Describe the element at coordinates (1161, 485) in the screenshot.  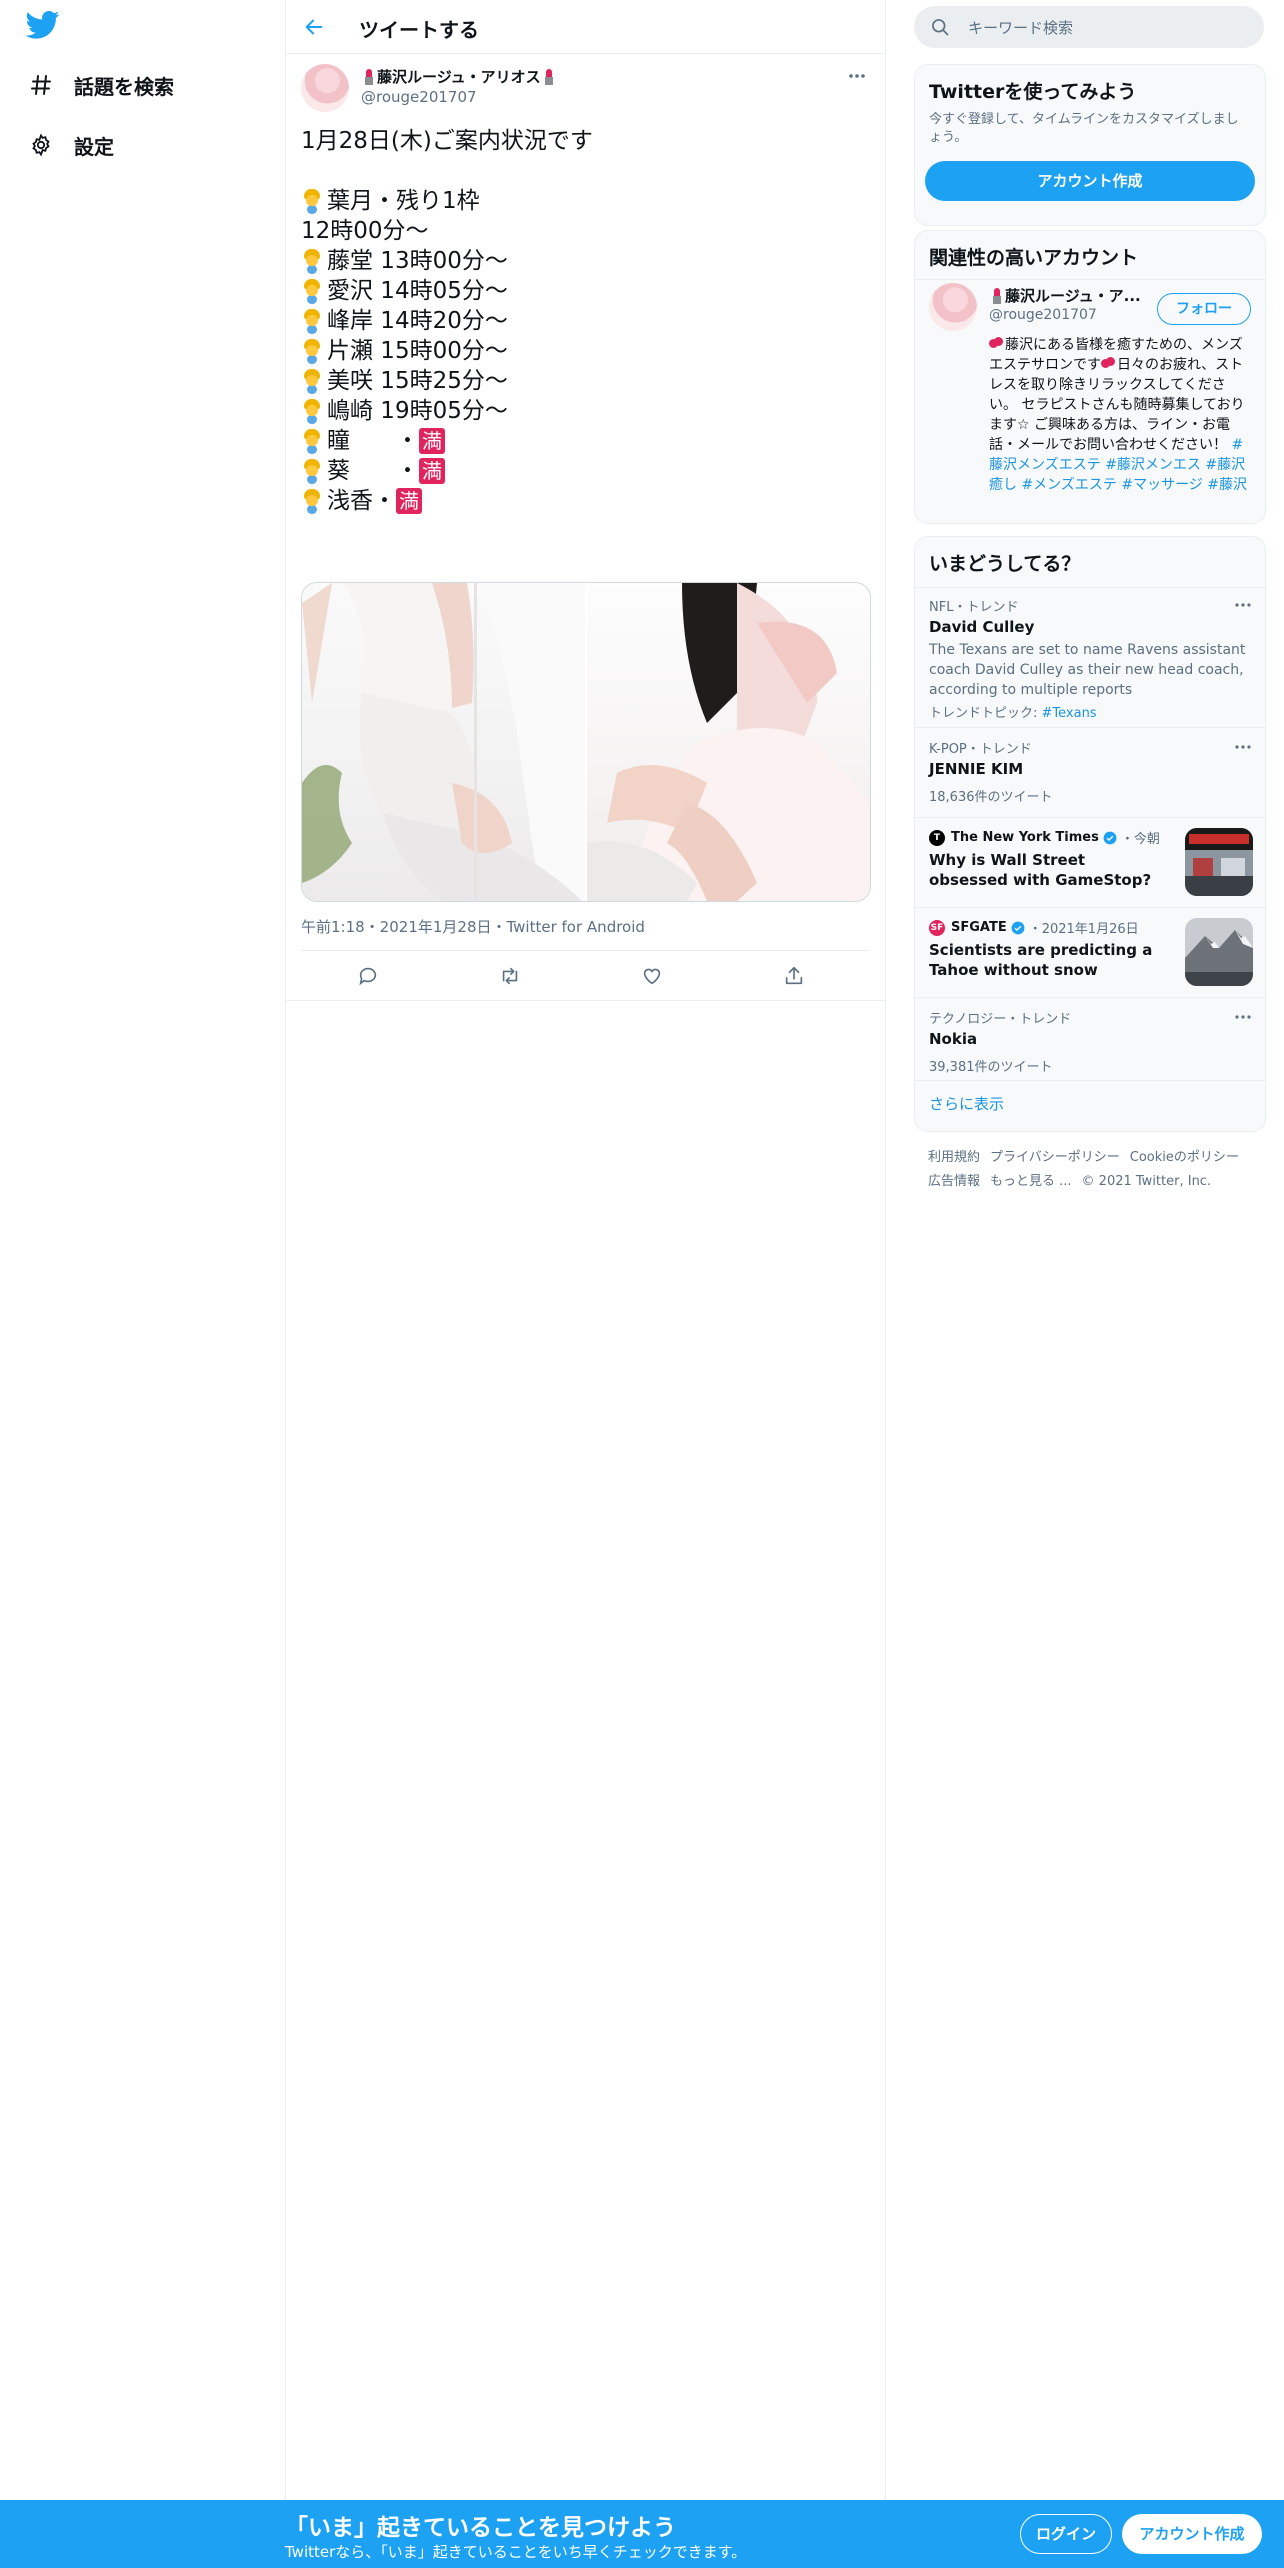
I see `hashtag-link: #マッサージ` at that location.